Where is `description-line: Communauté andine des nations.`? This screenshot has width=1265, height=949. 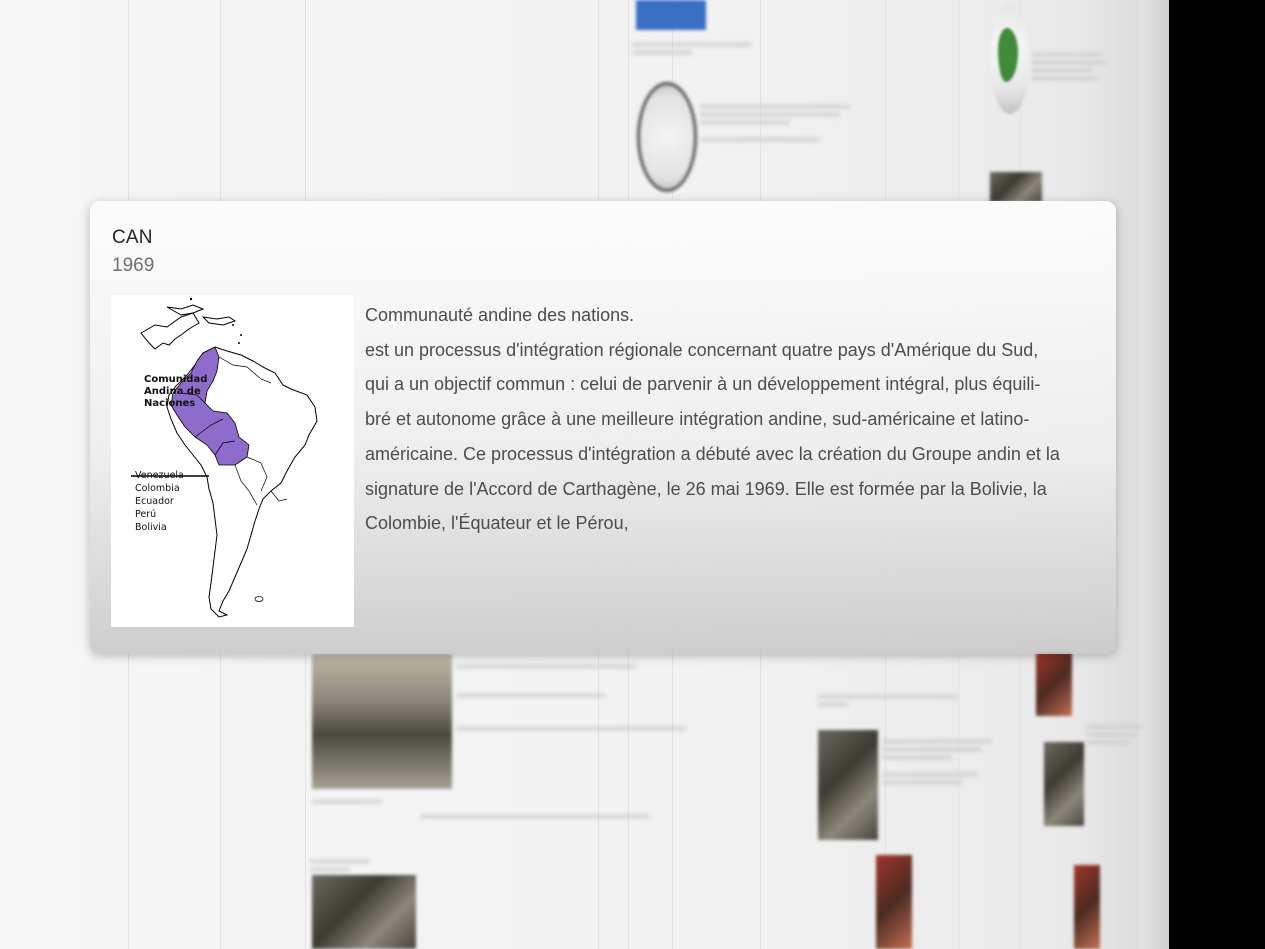 description-line: Communauté andine des nations. is located at coordinates (500, 315).